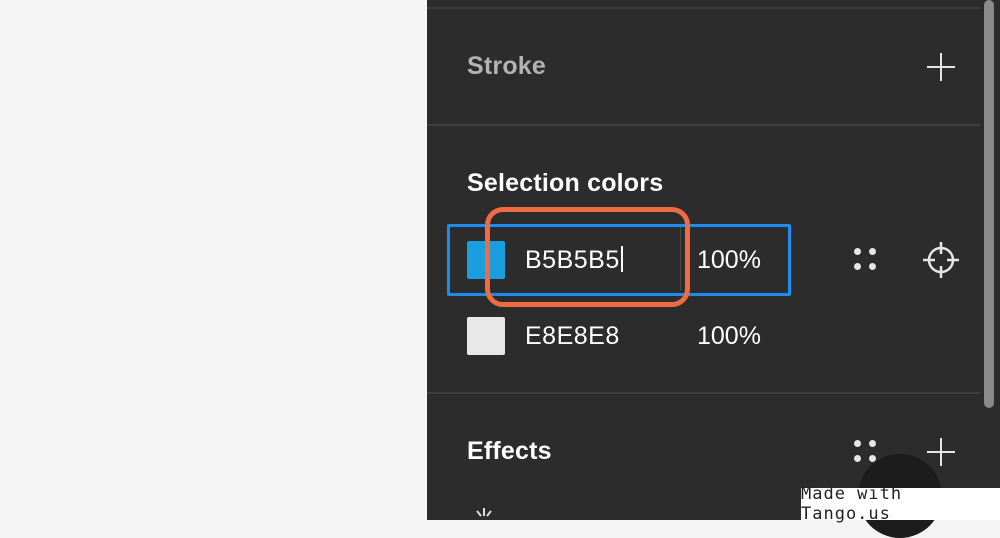 The image size is (1000, 538). What do you see at coordinates (509, 451) in the screenshot?
I see `effects-section-title: Effects` at bounding box center [509, 451].